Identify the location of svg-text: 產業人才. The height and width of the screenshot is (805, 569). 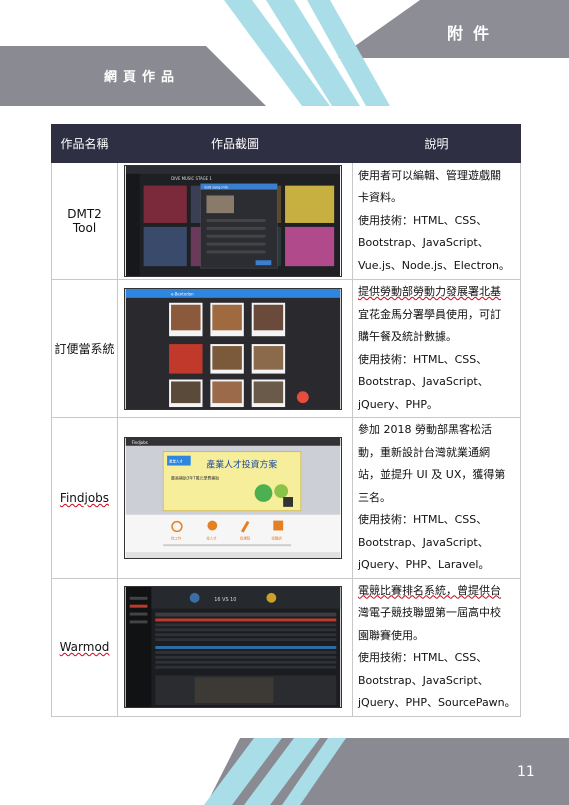
(176, 460).